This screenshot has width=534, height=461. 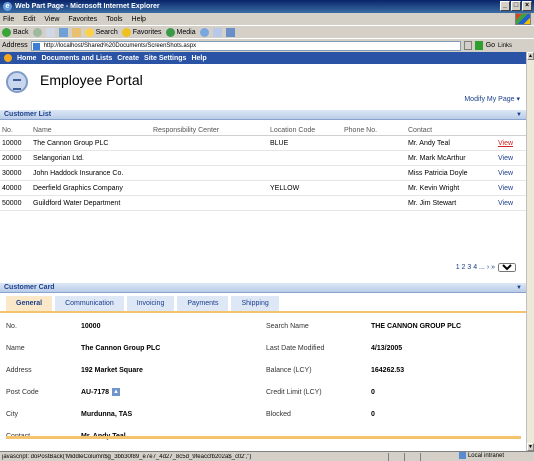 I want to click on menu-file: File, so click(x=8, y=19).